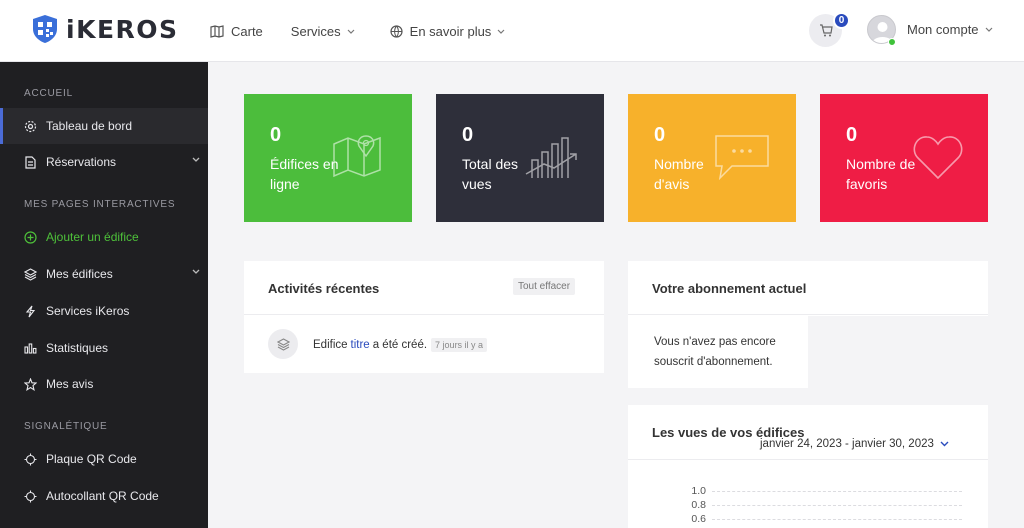  What do you see at coordinates (742, 157) in the screenshot?
I see `speech-bubble-icon` at bounding box center [742, 157].